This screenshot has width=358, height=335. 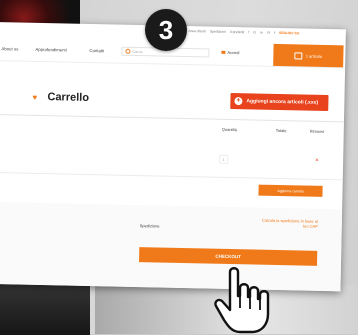 I want to click on social-icon: in, so click(x=261, y=33).